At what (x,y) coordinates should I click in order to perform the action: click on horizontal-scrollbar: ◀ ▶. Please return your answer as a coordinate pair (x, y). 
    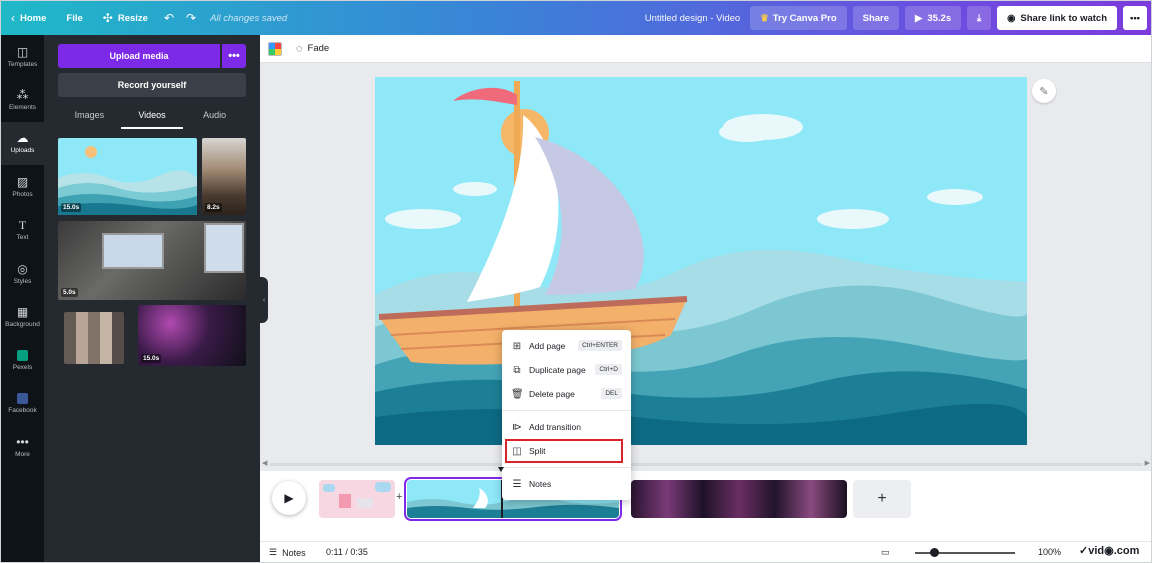
    Looking at the image, I should click on (705, 464).